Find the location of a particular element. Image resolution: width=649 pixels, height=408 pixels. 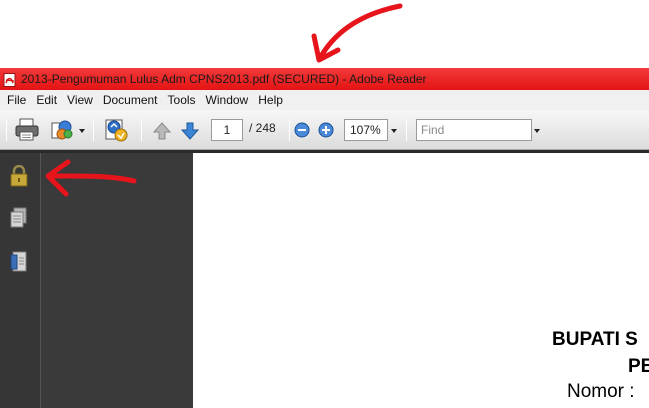

document-text-line: PE is located at coordinates (638, 366).